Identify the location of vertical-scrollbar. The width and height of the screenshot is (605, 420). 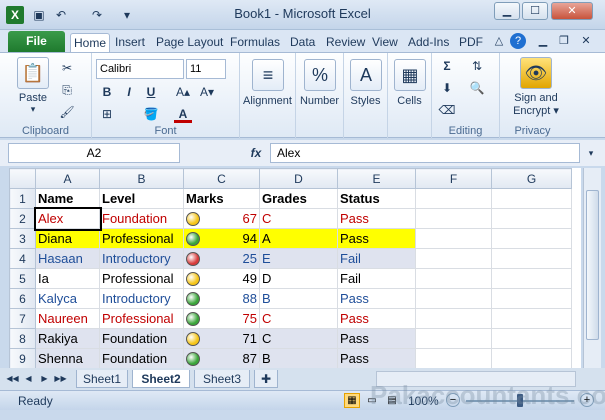
(592, 268).